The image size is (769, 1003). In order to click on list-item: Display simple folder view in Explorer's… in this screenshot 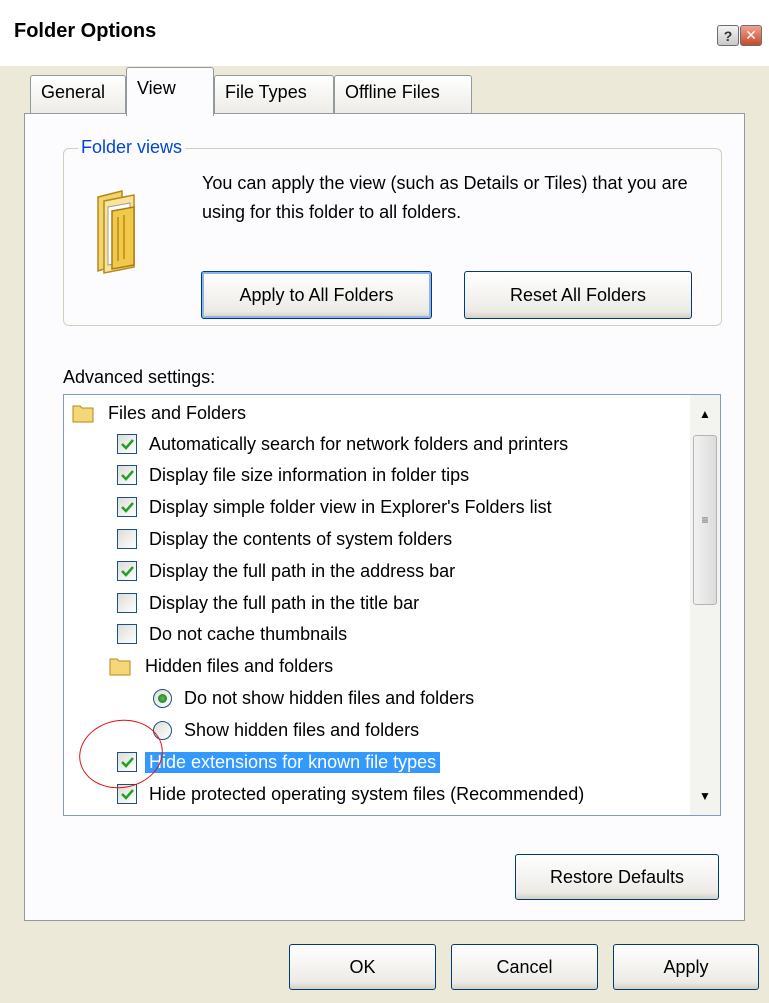, I will do `click(334, 507)`.